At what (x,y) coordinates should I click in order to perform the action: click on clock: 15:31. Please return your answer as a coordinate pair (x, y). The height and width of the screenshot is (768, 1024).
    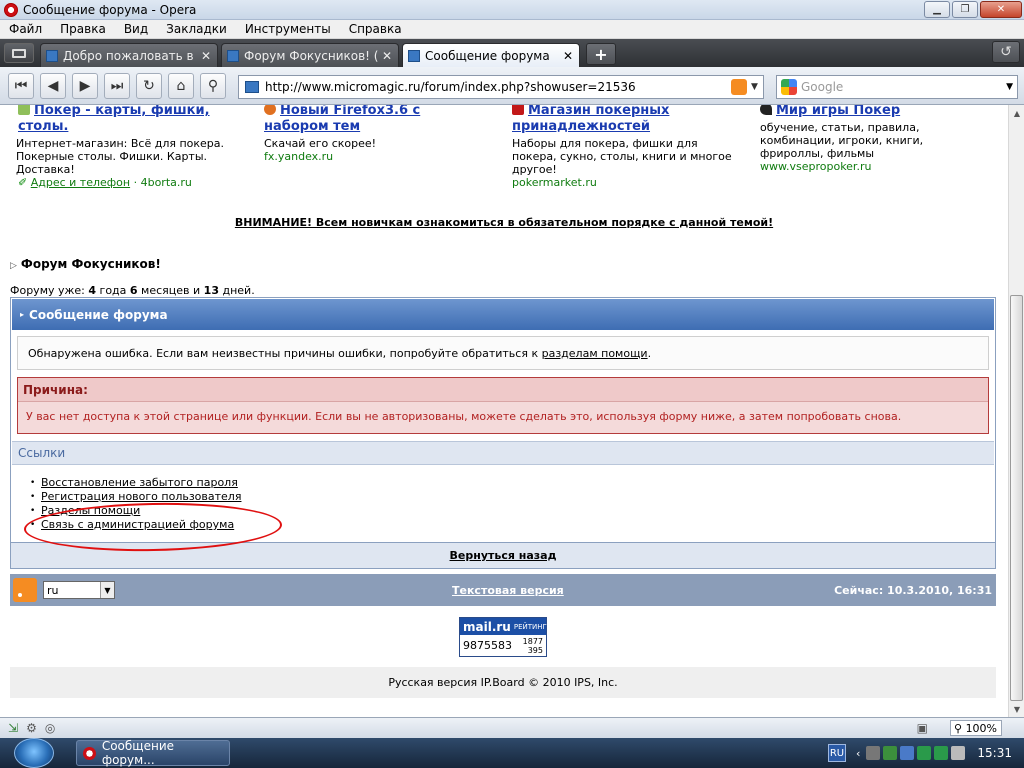
    Looking at the image, I should click on (994, 753).